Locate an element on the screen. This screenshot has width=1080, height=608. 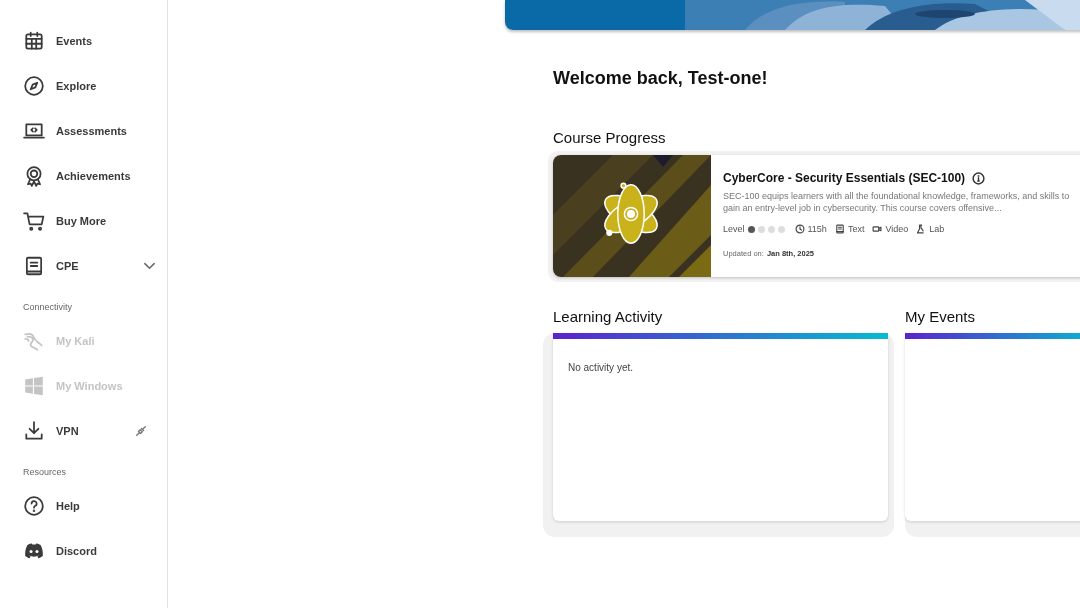
cart-icon is located at coordinates (34, 220).